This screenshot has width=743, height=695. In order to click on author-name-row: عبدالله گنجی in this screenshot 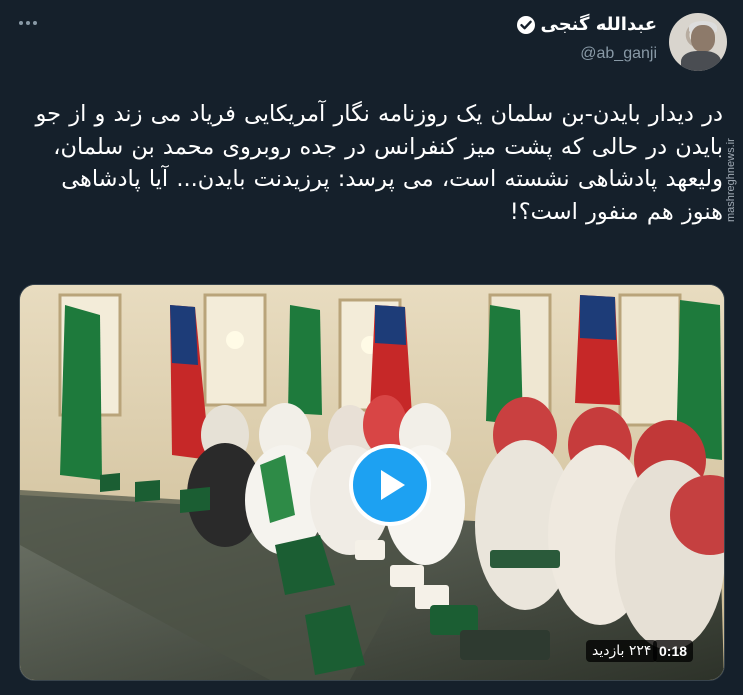, I will do `click(587, 24)`.